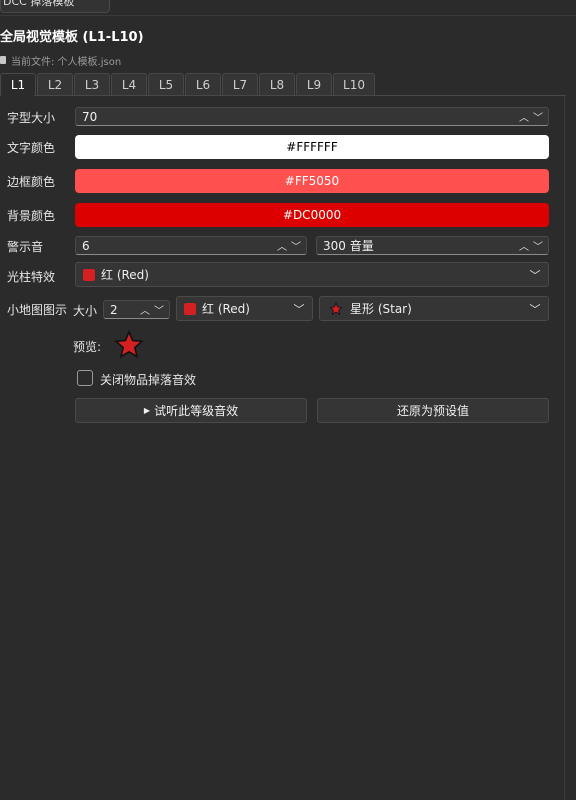 Image resolution: width=576 pixels, height=800 pixels. I want to click on alert-volume-spinbox: 300 音量 ︿ ﹀, so click(432, 245).